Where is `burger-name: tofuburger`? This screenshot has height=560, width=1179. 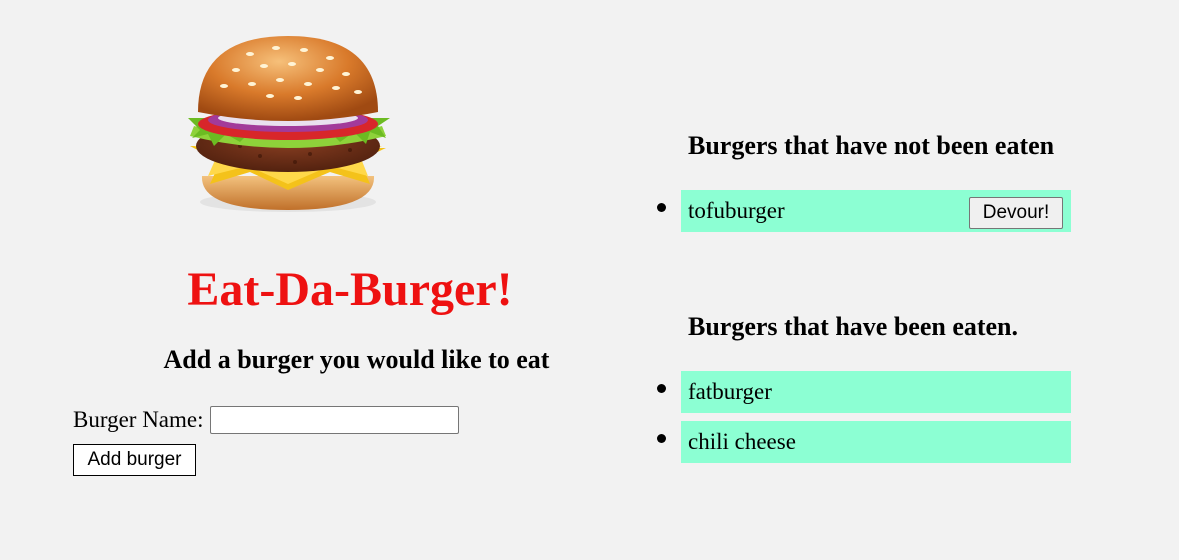 burger-name: tofuburger is located at coordinates (736, 210).